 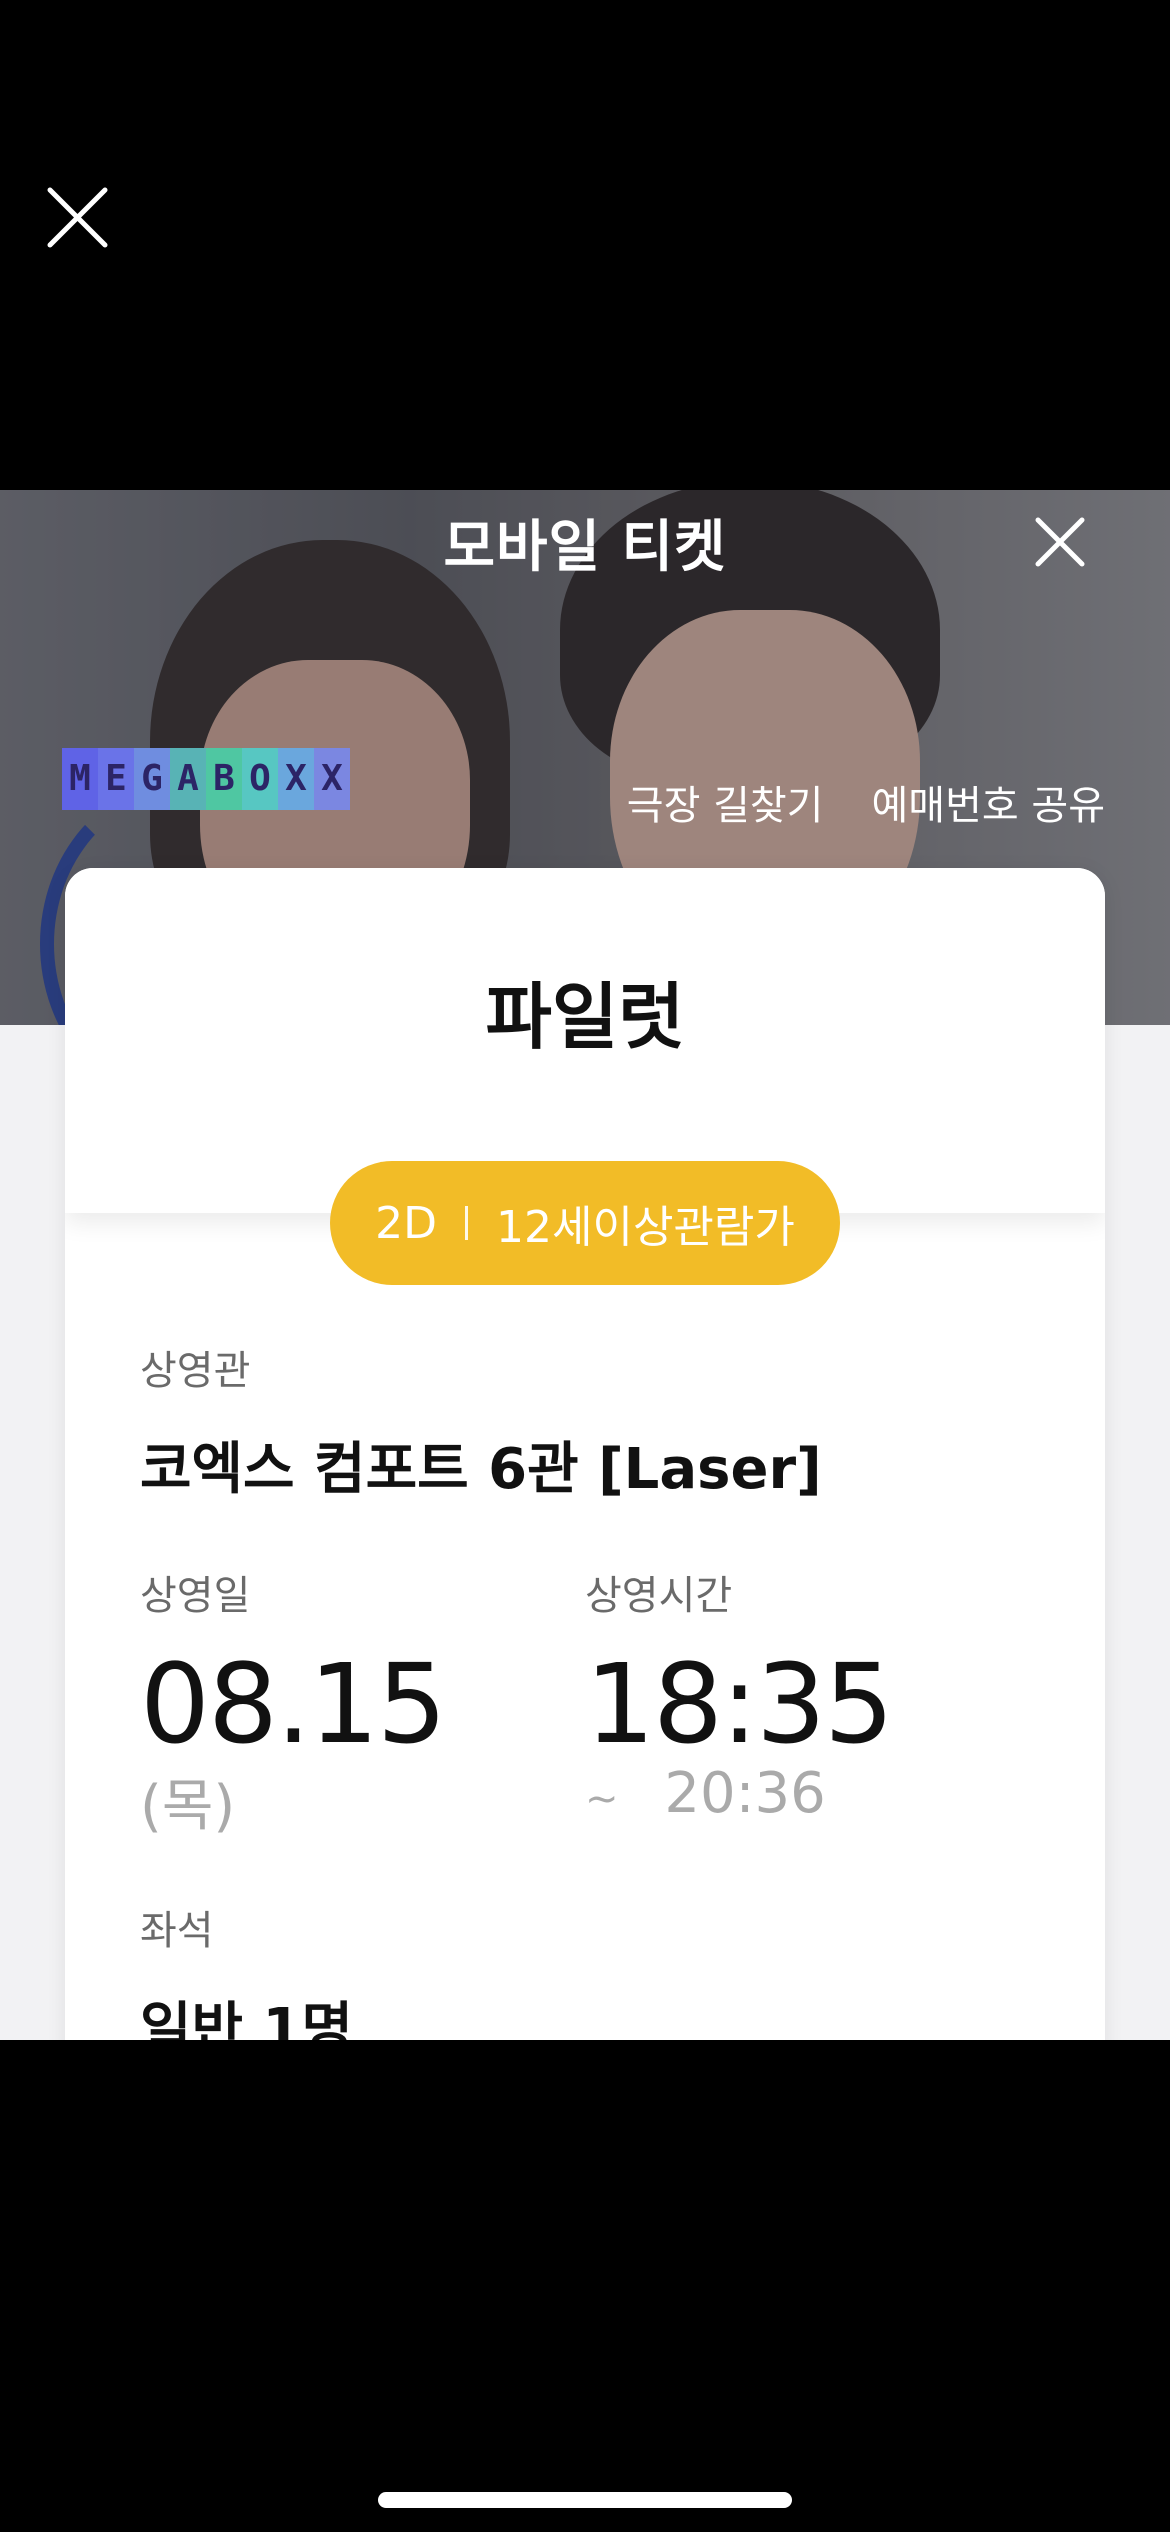 What do you see at coordinates (116, 779) in the screenshot?
I see `brand-letter: E` at bounding box center [116, 779].